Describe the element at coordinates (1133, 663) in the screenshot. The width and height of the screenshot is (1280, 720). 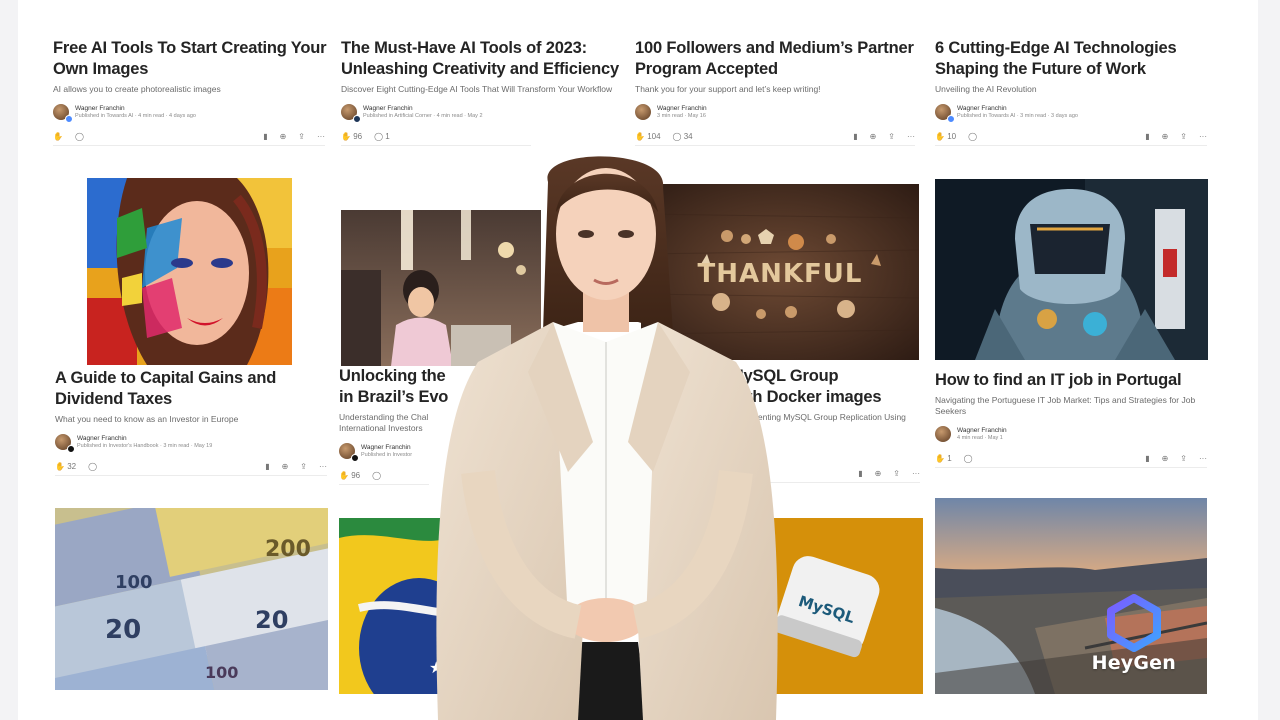
I see `heygen-brand-text: HeyGen` at that location.